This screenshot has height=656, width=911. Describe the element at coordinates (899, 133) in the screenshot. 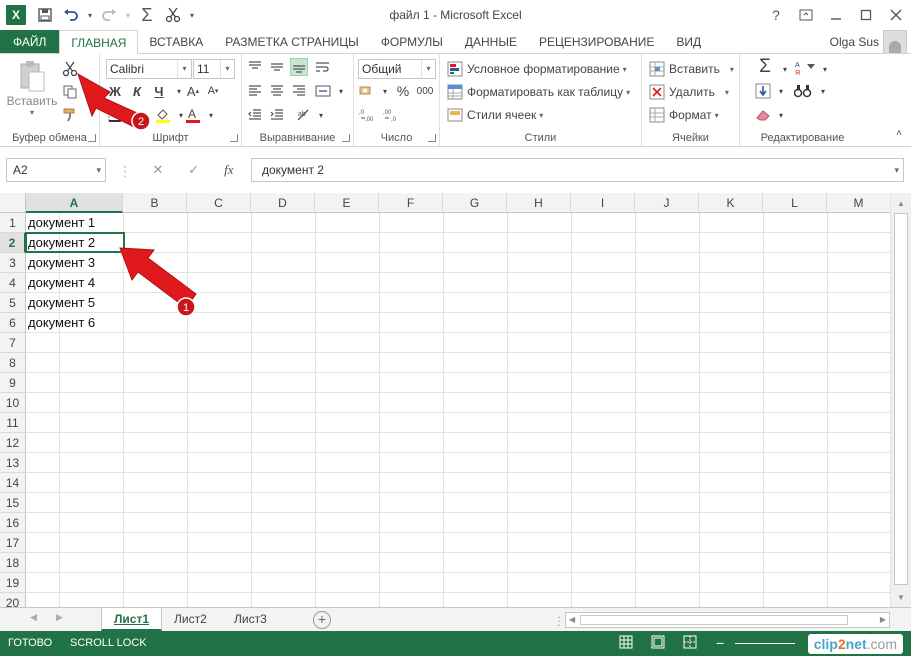

I see `collapse-ribbon-icon: ˄` at that location.